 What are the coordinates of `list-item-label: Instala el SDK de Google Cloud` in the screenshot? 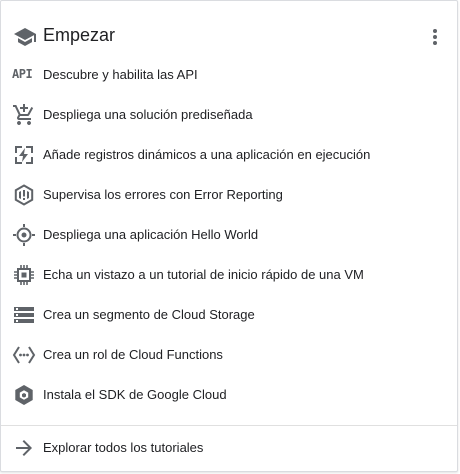 It's located at (135, 394).